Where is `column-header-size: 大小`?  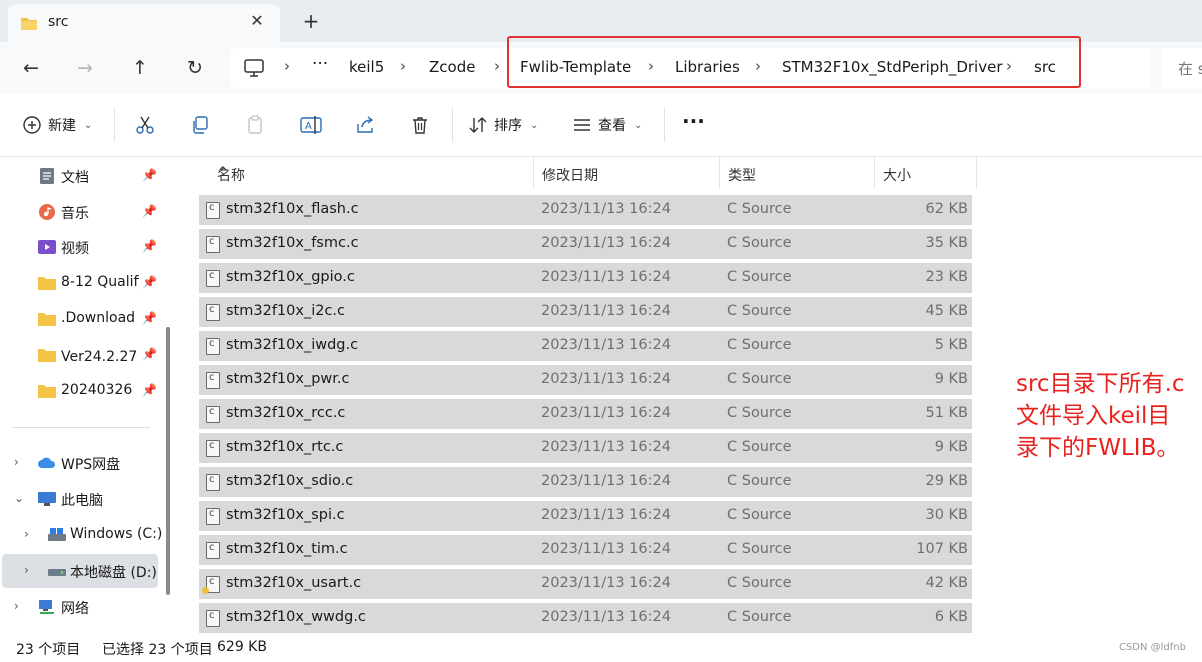
column-header-size: 大小 is located at coordinates (926, 173).